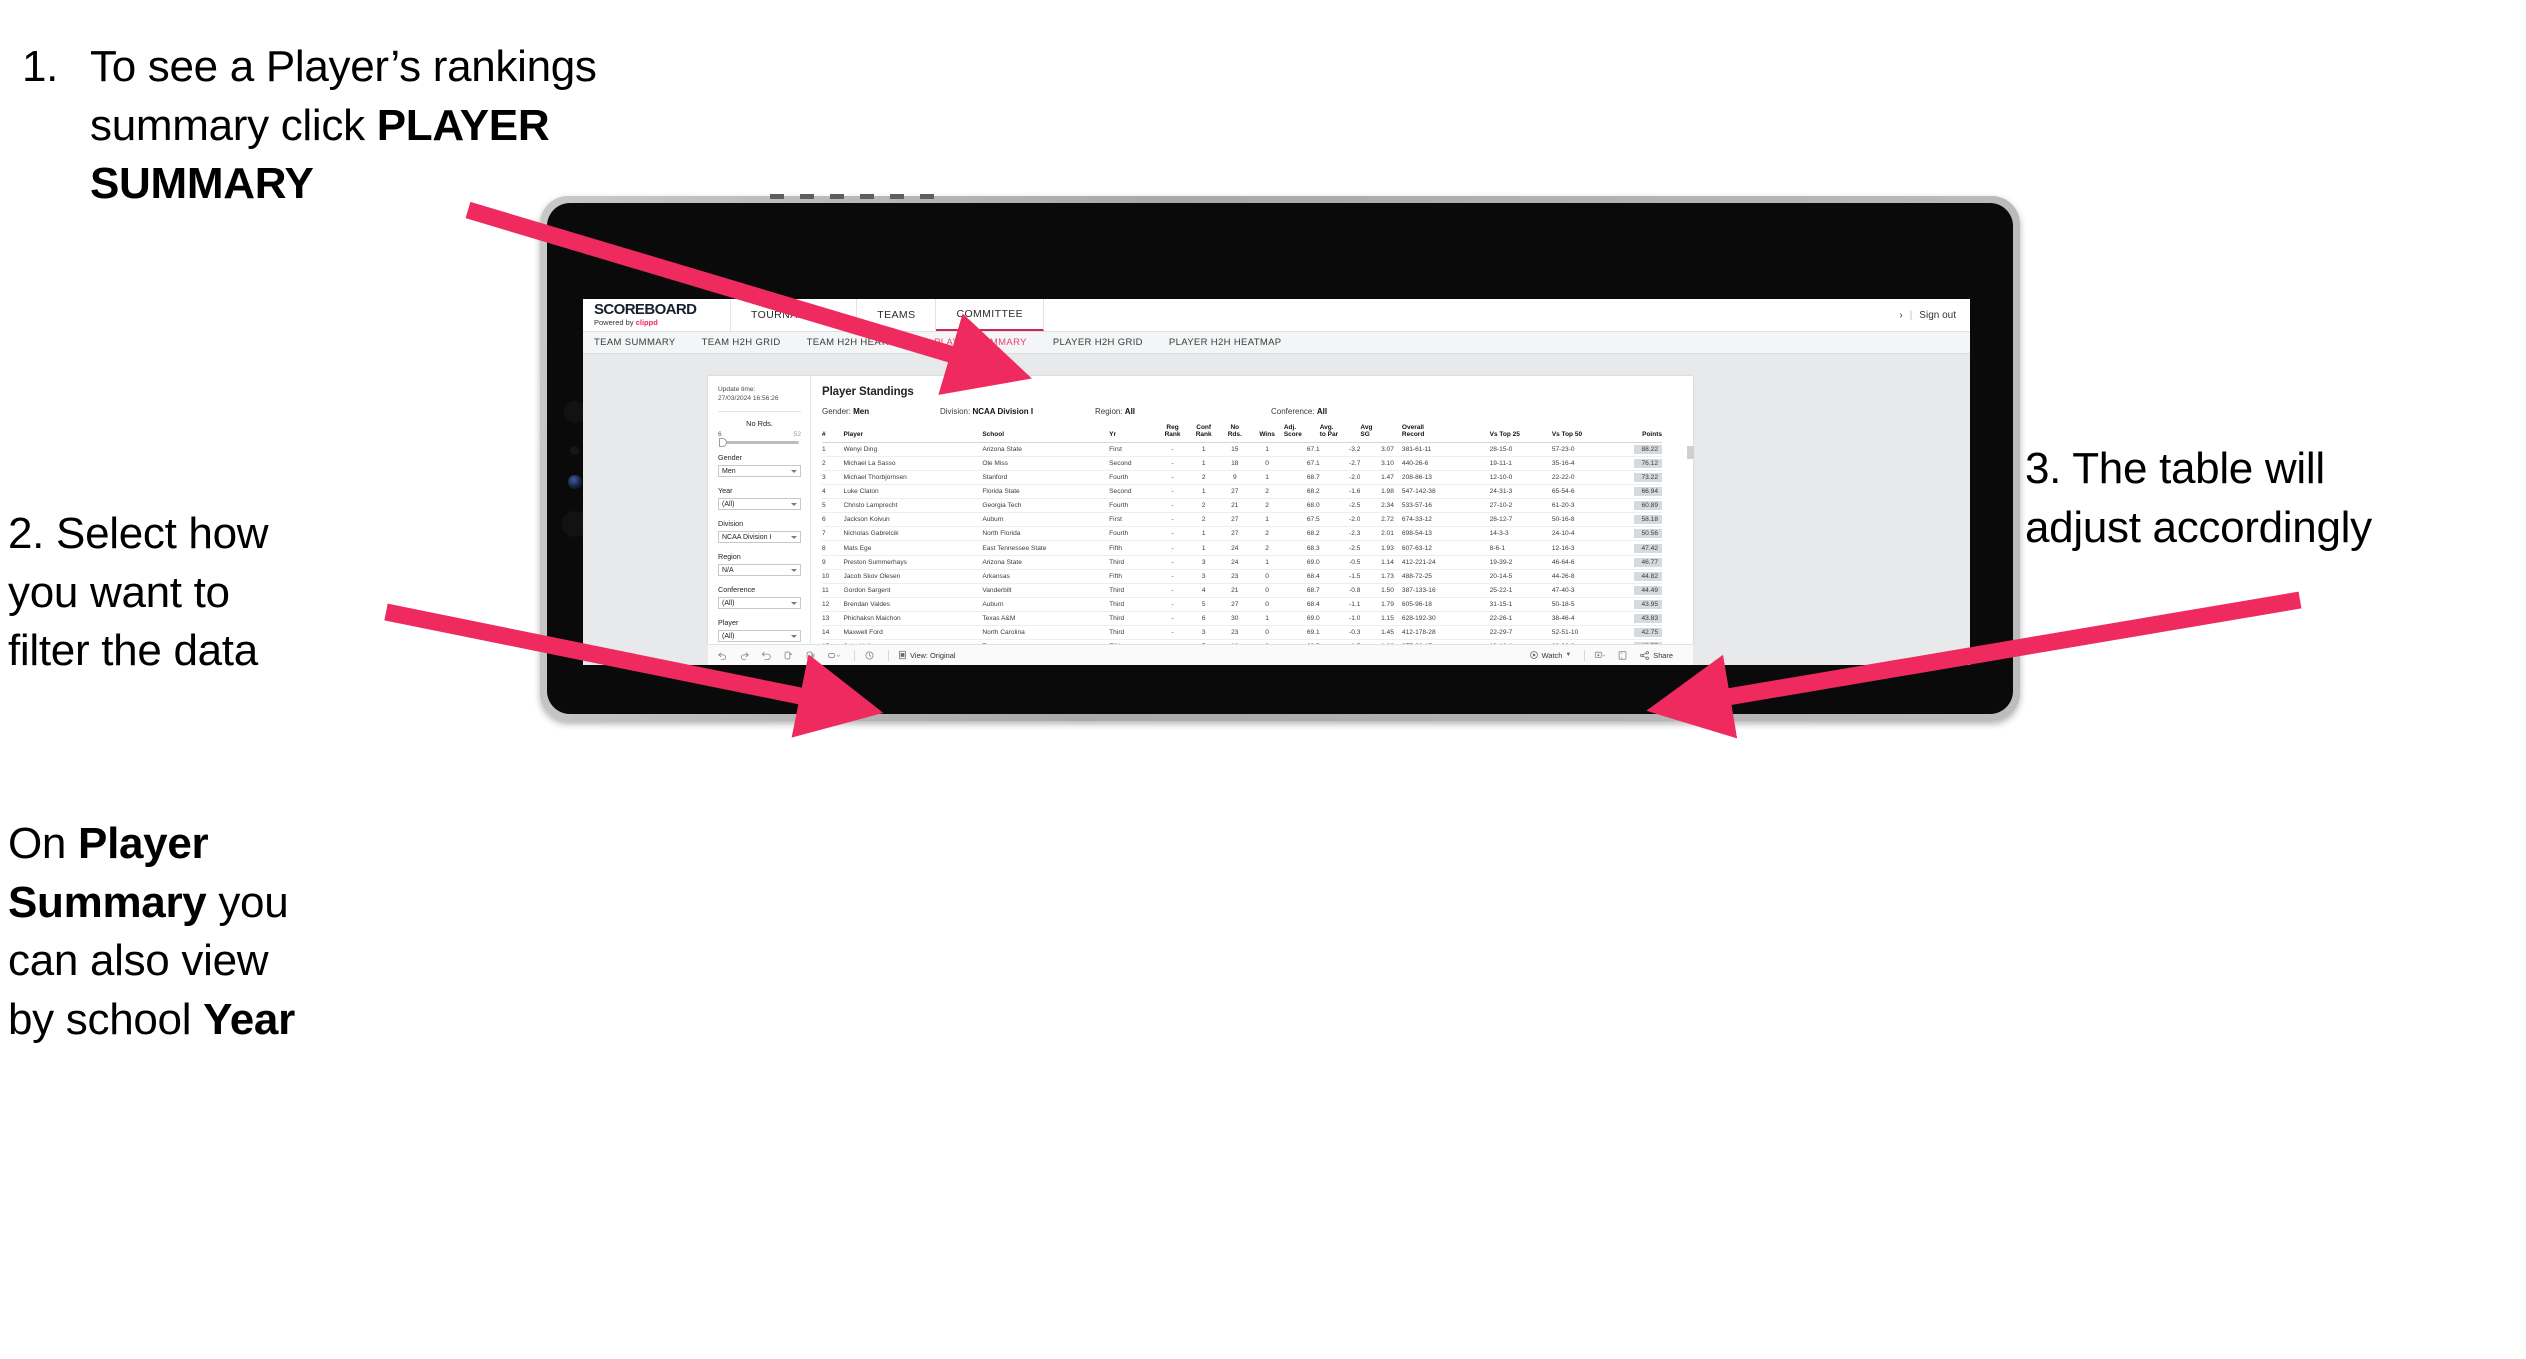  Describe the element at coordinates (728, 622) in the screenshot. I see `player-label: Player` at that location.